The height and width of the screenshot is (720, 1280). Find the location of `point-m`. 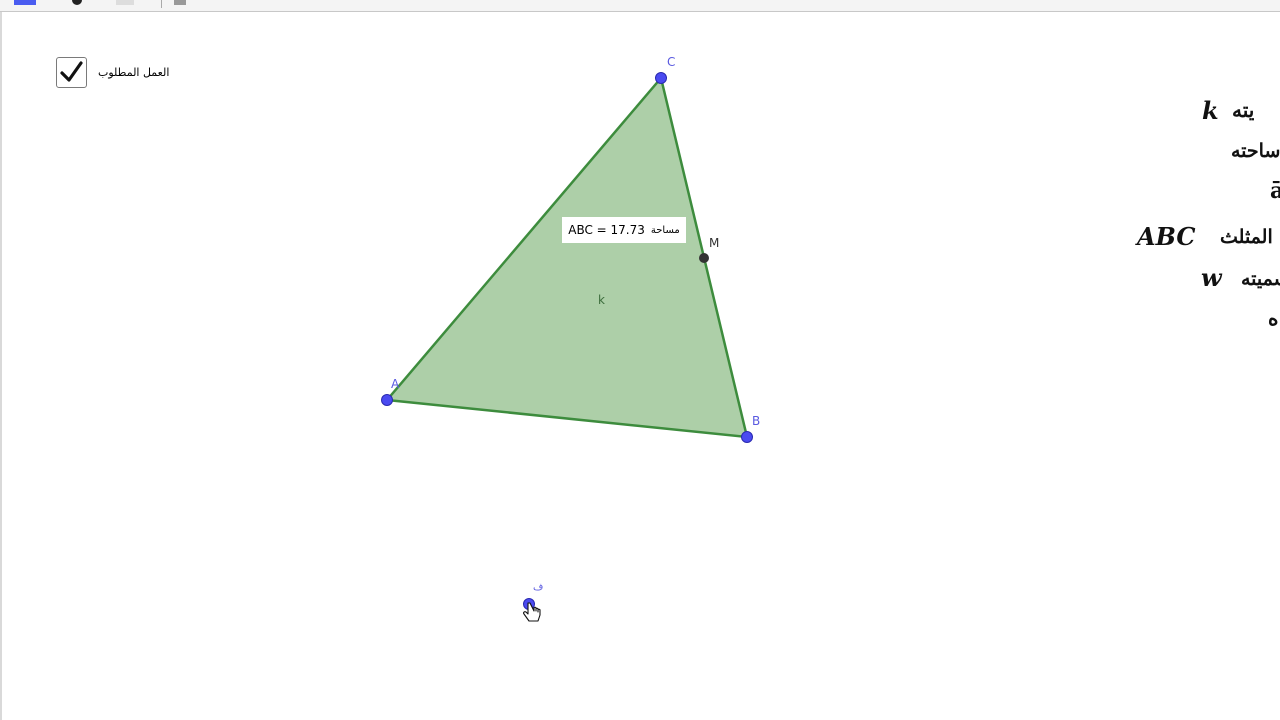

point-m is located at coordinates (704, 258).